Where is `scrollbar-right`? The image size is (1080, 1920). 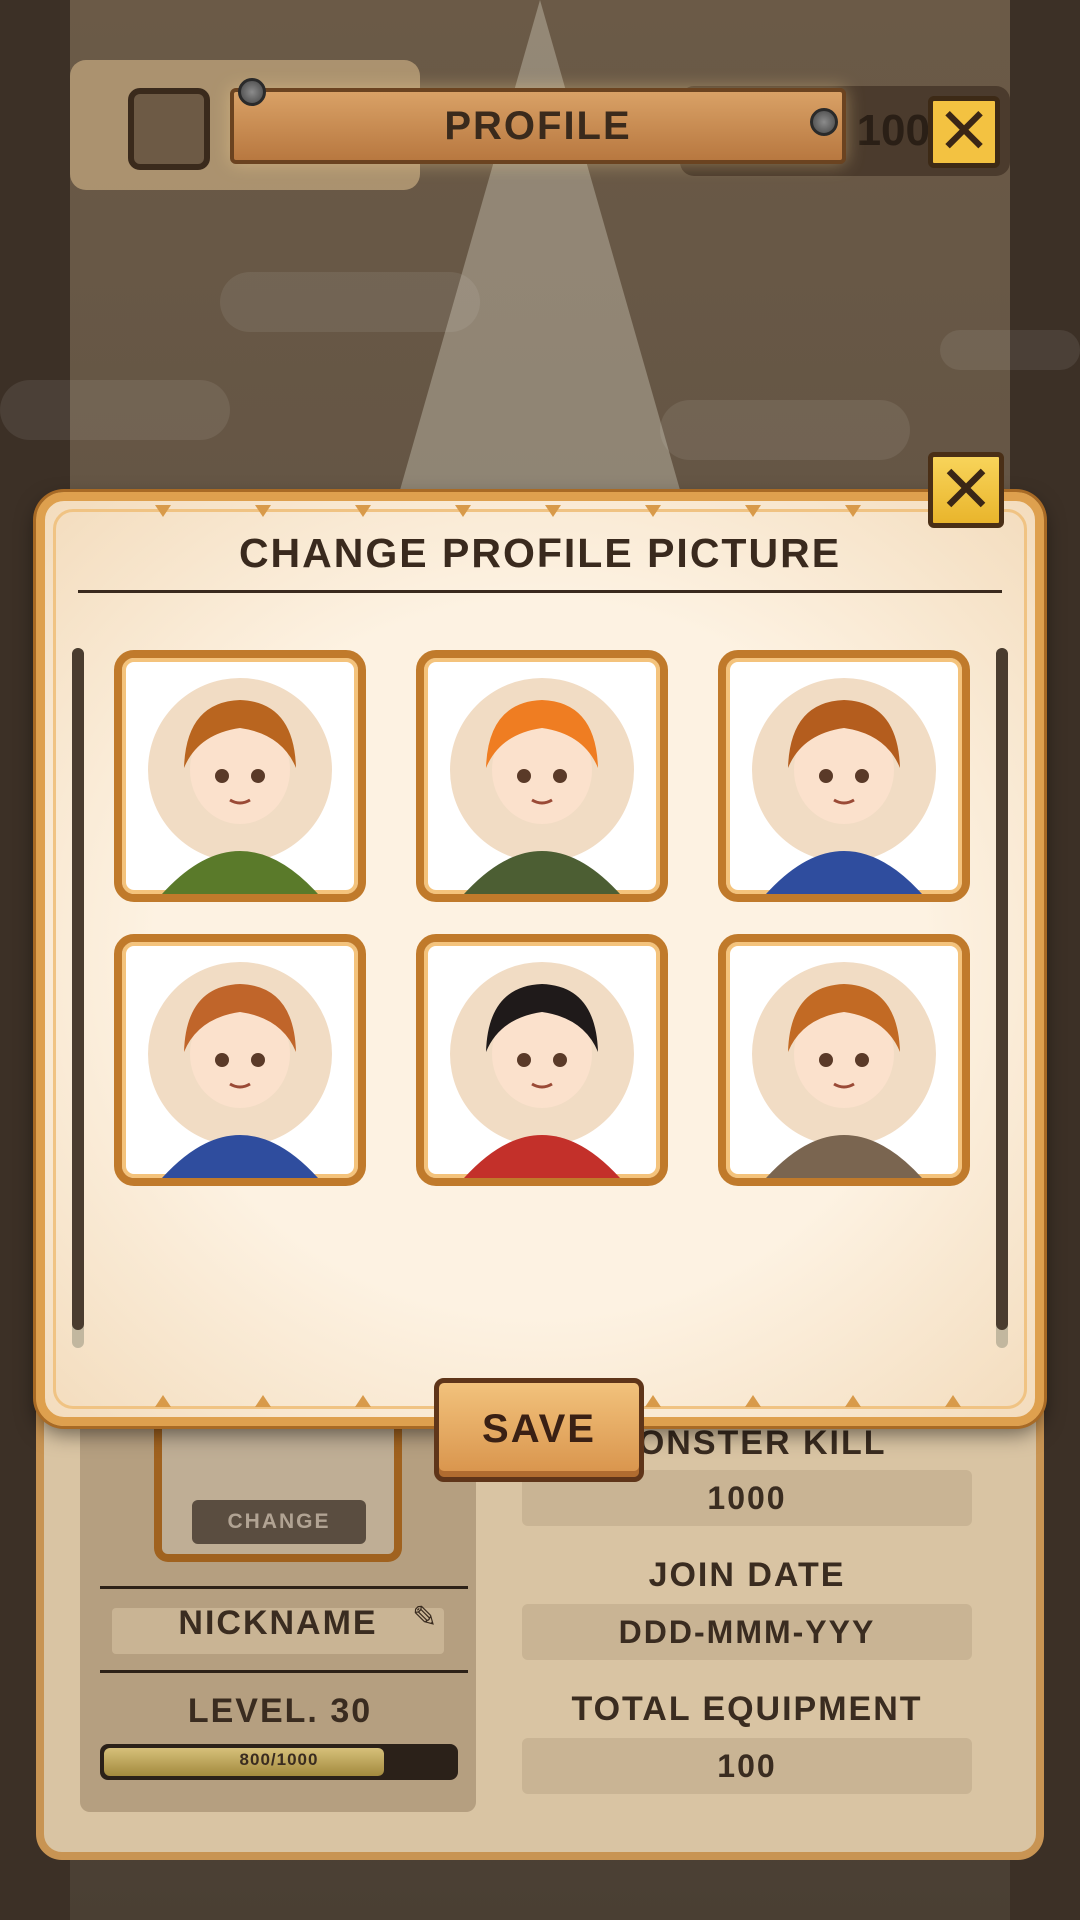
scrollbar-right is located at coordinates (1002, 998).